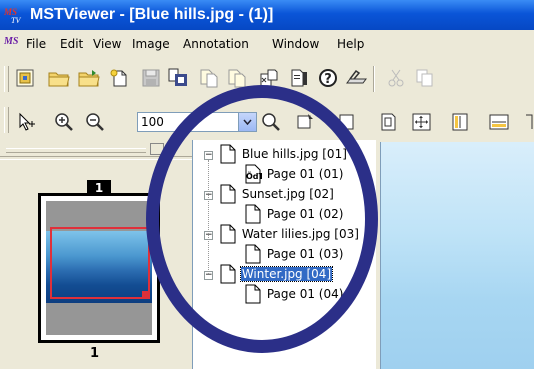  I want to click on panel-grip, so click(76, 150).